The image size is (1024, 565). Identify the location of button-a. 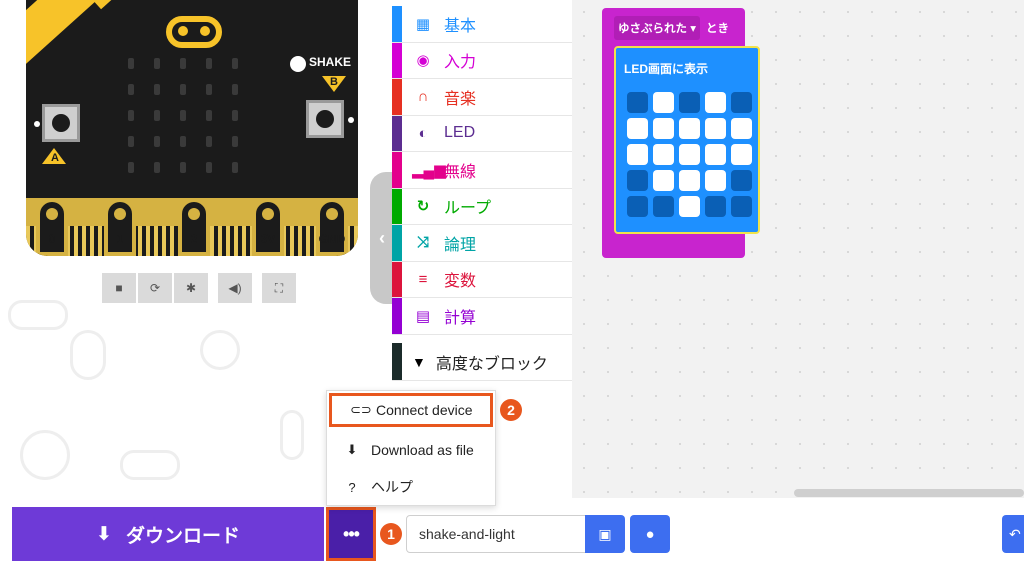
(61, 123).